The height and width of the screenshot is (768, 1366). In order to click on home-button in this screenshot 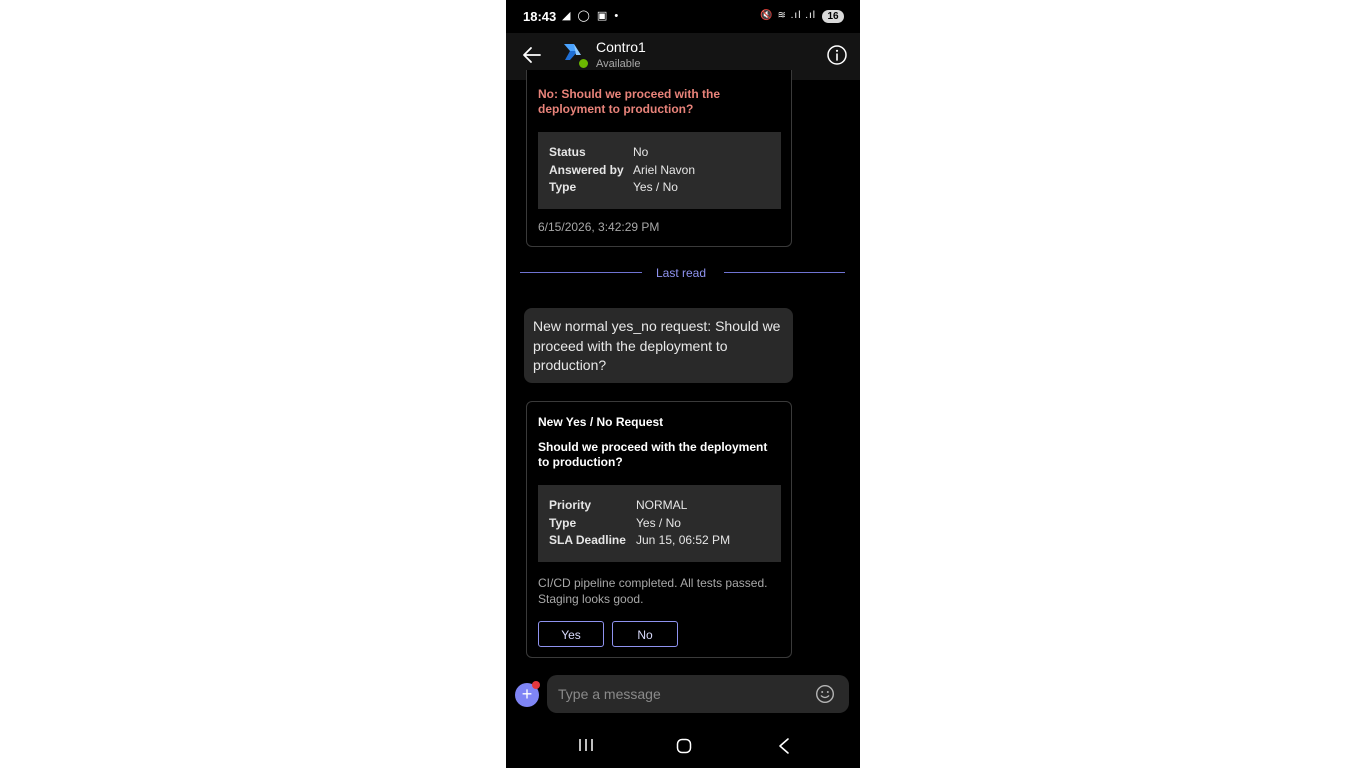, I will do `click(684, 746)`.